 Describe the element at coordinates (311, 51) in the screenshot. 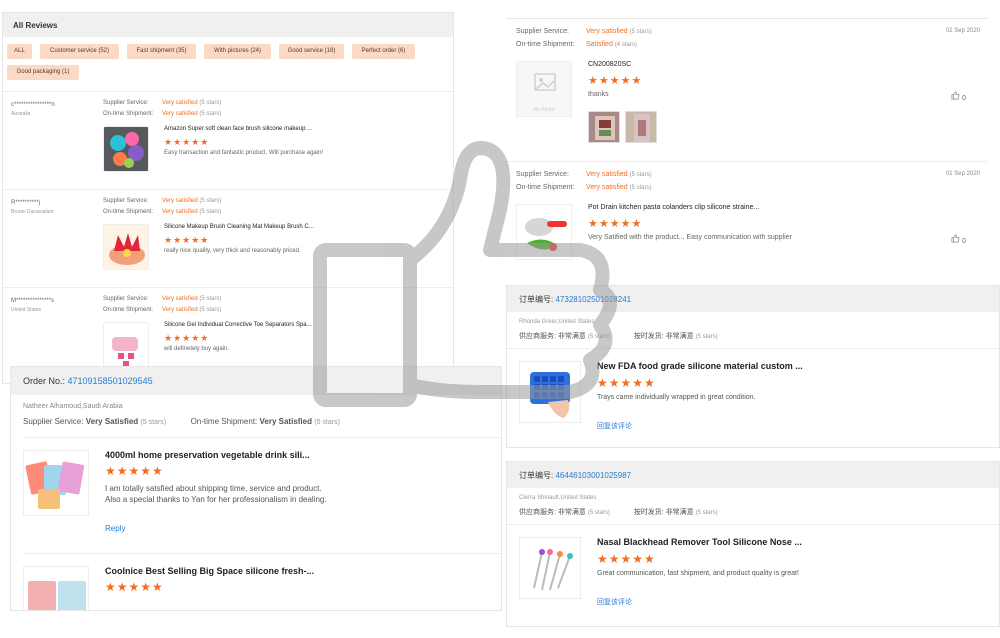

I see `filter-chip-good-service: Good service (18)` at that location.